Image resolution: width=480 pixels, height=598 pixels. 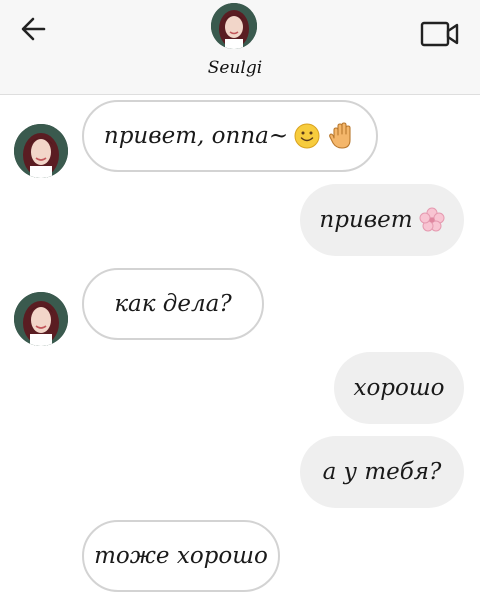 I want to click on contact-avatar, so click(x=234, y=26).